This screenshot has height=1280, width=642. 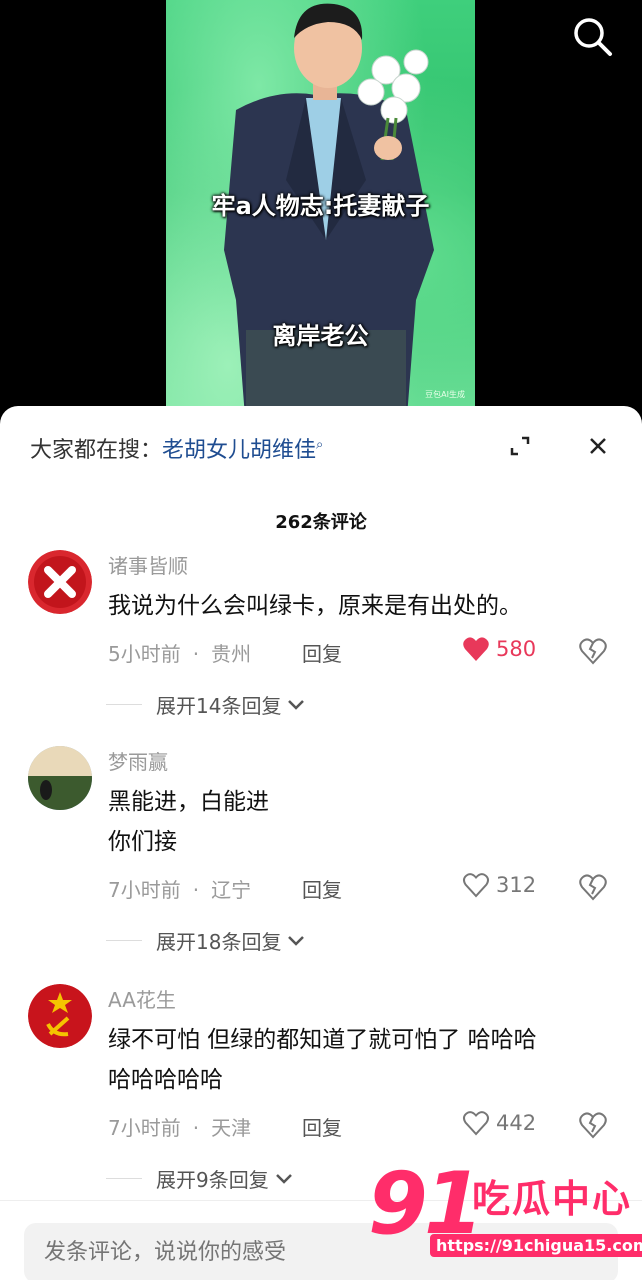 What do you see at coordinates (320, 445) in the screenshot?
I see `hot-search-magnifier-icon: ⌕` at bounding box center [320, 445].